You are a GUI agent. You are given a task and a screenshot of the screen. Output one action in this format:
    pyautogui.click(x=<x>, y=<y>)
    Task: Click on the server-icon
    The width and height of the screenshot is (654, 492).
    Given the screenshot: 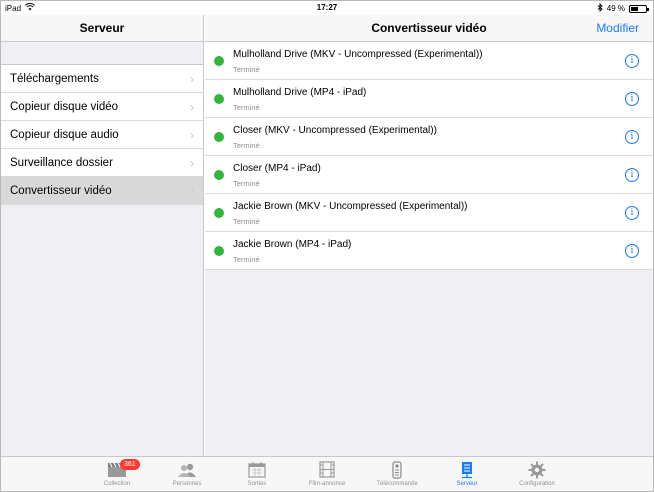 What is the action you would take?
    pyautogui.click(x=467, y=469)
    